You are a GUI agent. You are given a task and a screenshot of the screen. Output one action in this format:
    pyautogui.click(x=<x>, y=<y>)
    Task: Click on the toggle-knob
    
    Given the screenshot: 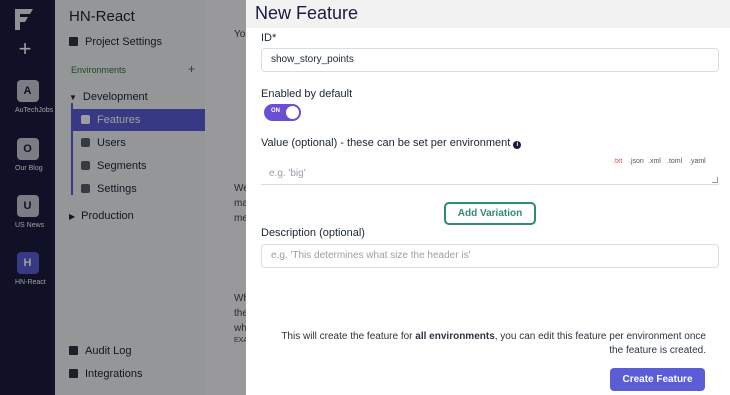 What is the action you would take?
    pyautogui.click(x=292, y=112)
    